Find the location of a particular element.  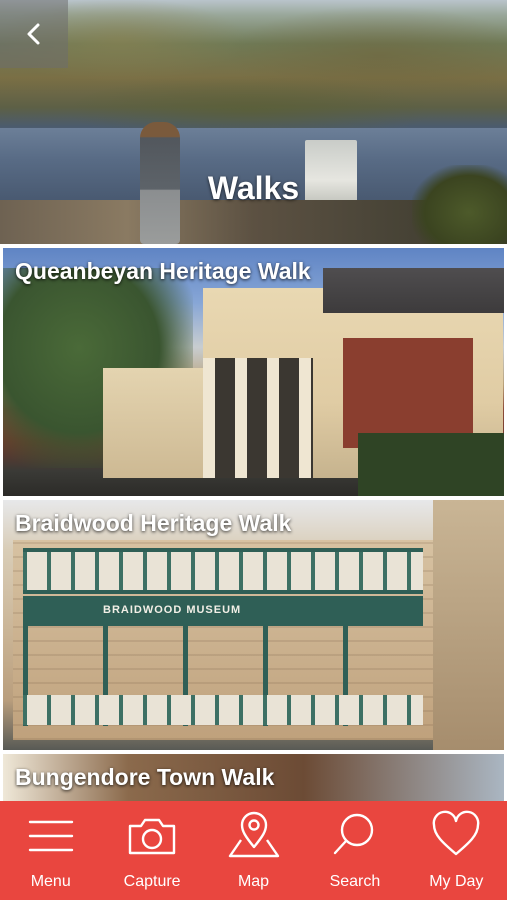

walk-card-title: Queanbeyan Heritage Walk is located at coordinates (163, 271).